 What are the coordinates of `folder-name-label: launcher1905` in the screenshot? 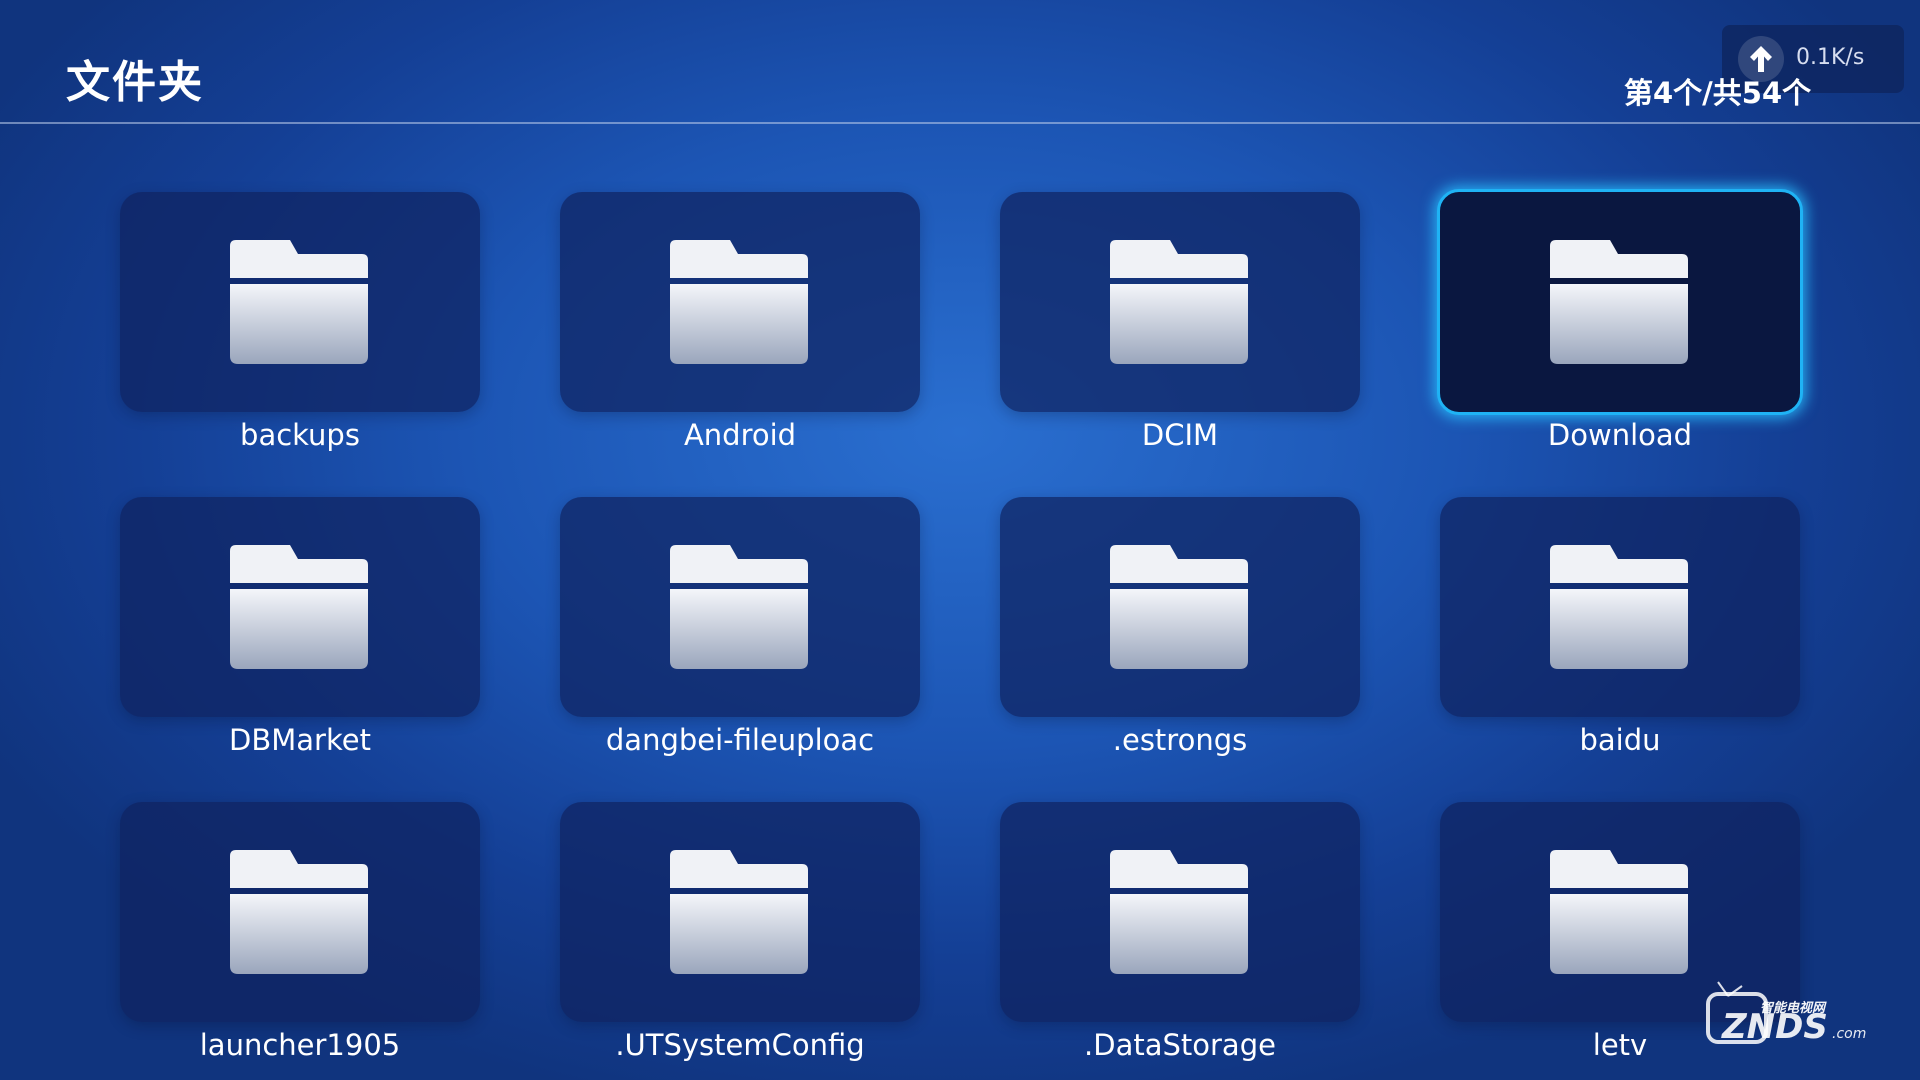 It's located at (300, 1045).